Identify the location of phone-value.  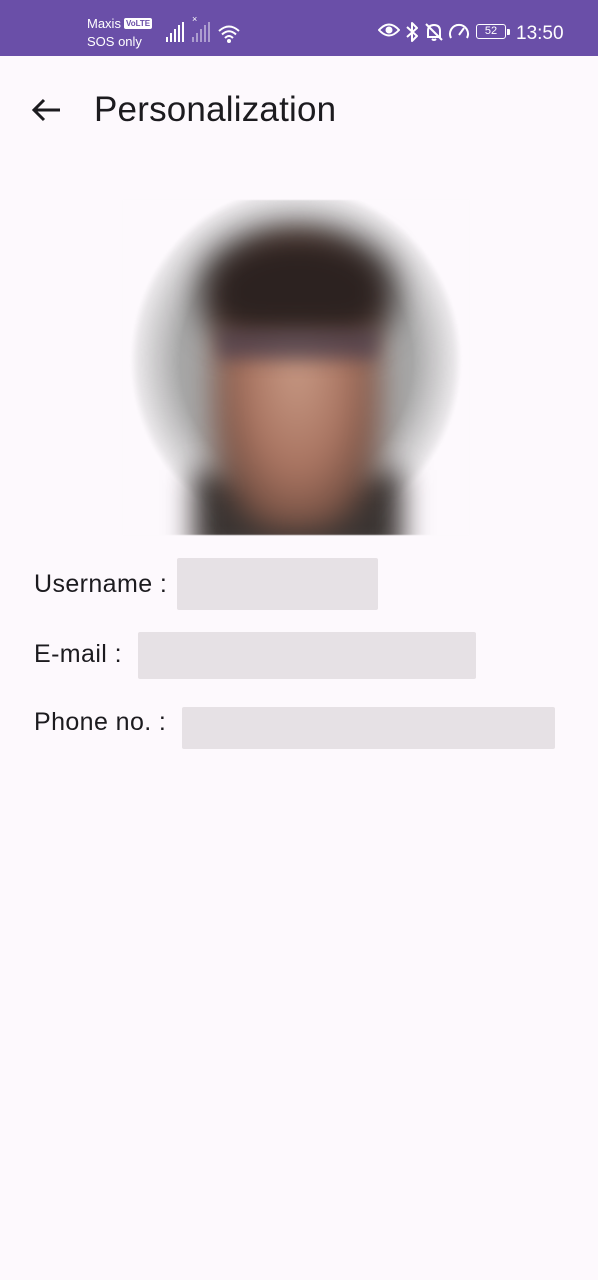
(368, 728).